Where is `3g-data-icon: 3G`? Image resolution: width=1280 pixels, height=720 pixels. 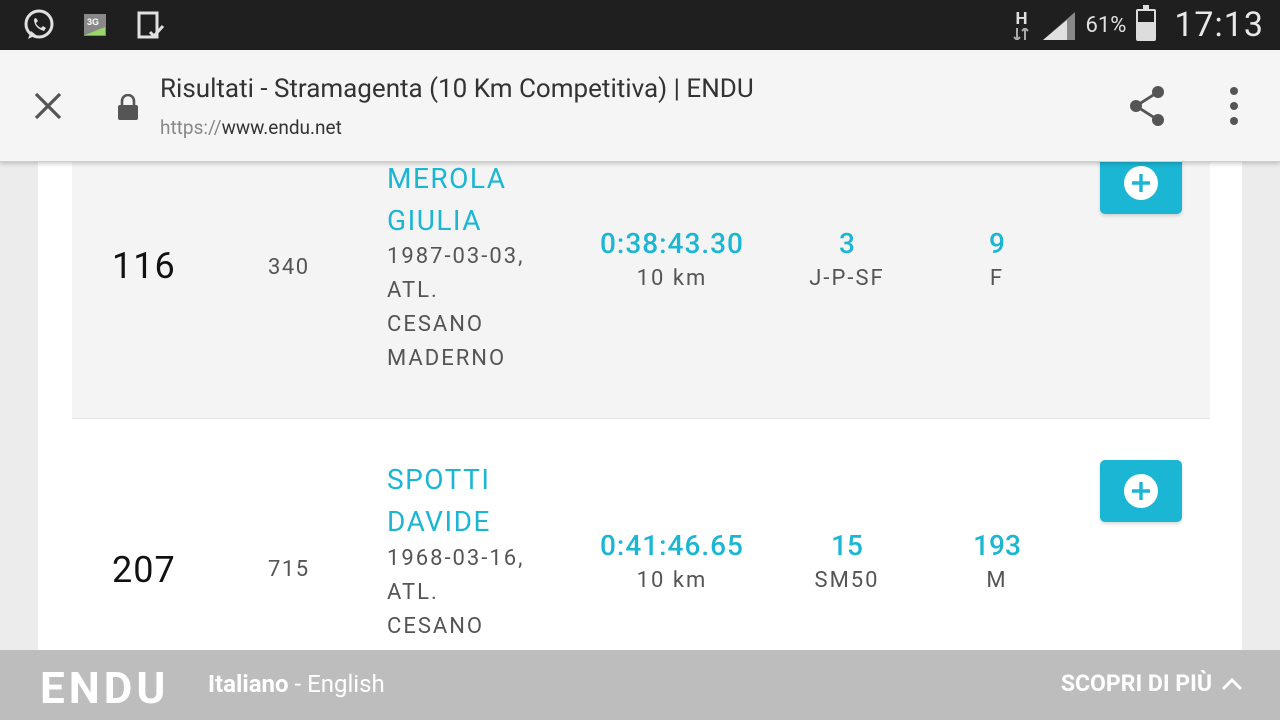 3g-data-icon: 3G is located at coordinates (95, 25).